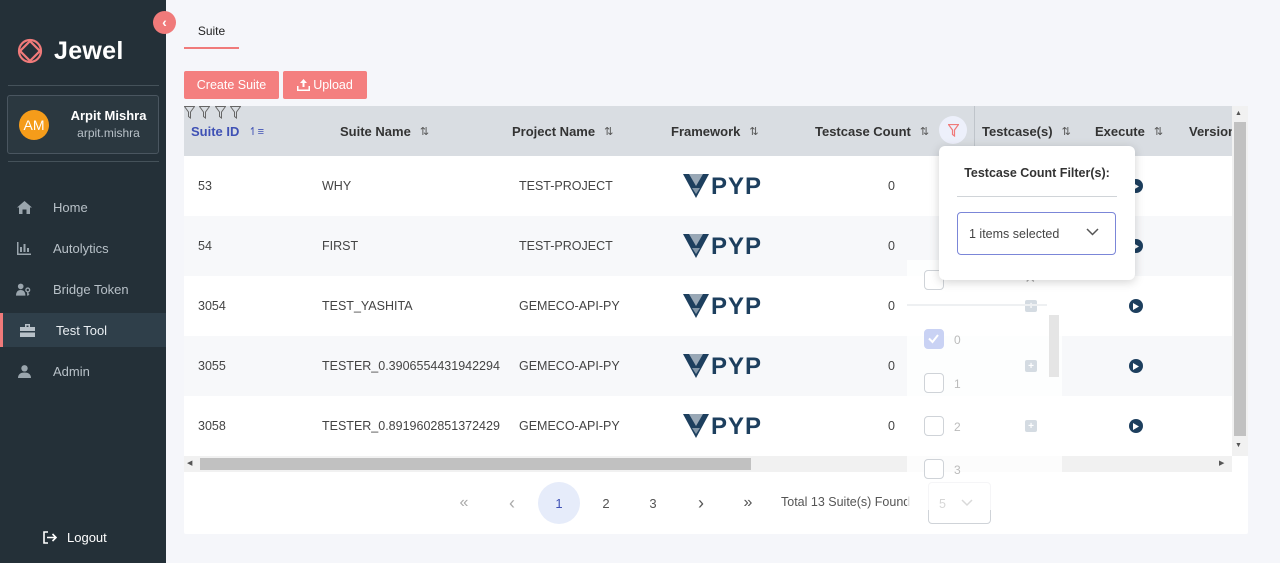  What do you see at coordinates (1238, 113) in the screenshot?
I see `scroll-up-icon: ▲` at bounding box center [1238, 113].